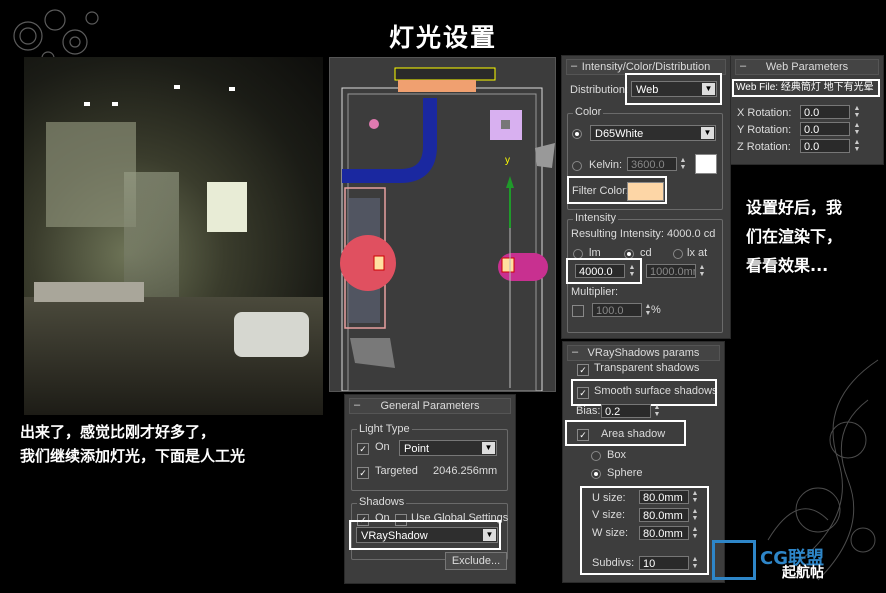 This screenshot has height=593, width=886. I want to click on targeted-checkbox: ✓, so click(363, 473).